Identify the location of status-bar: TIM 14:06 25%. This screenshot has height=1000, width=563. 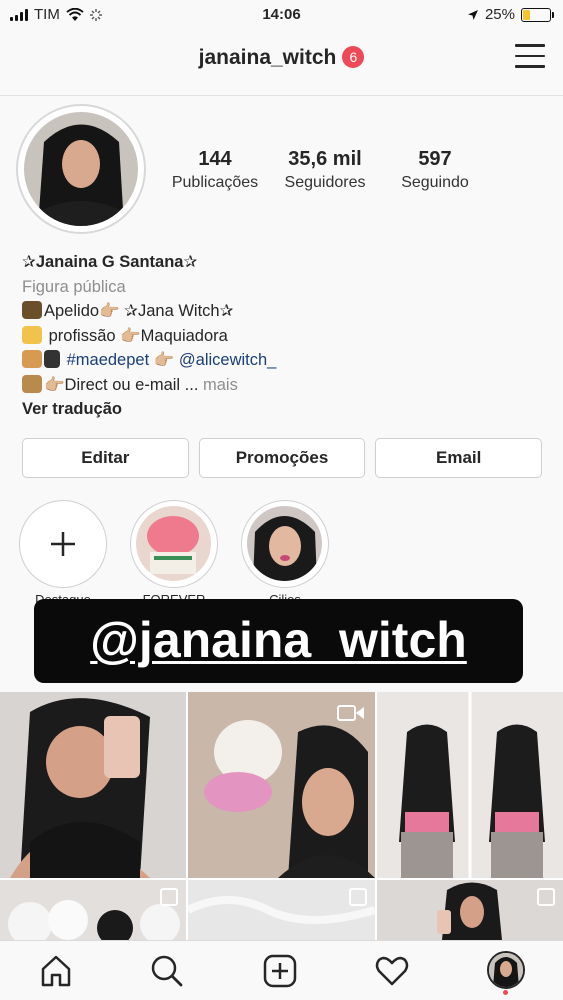
(281, 15).